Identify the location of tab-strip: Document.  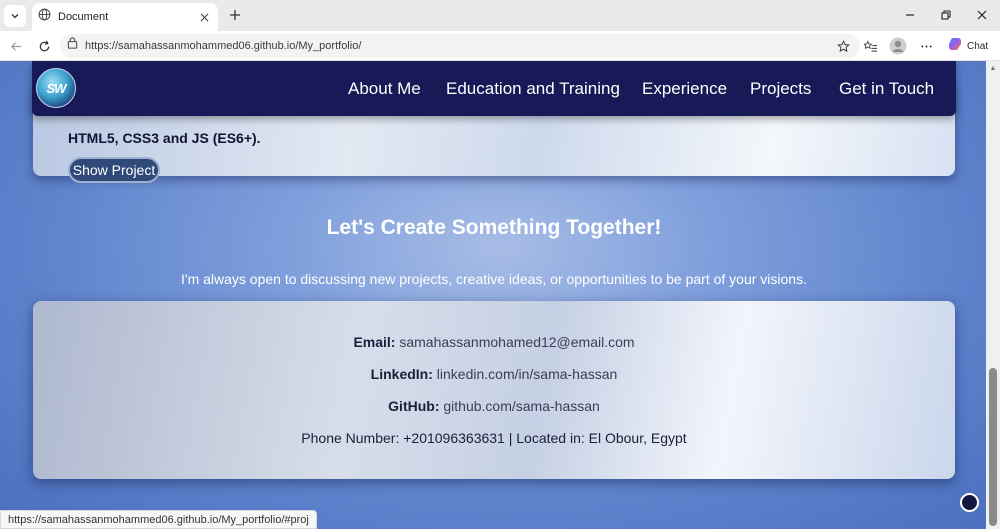
(500, 15).